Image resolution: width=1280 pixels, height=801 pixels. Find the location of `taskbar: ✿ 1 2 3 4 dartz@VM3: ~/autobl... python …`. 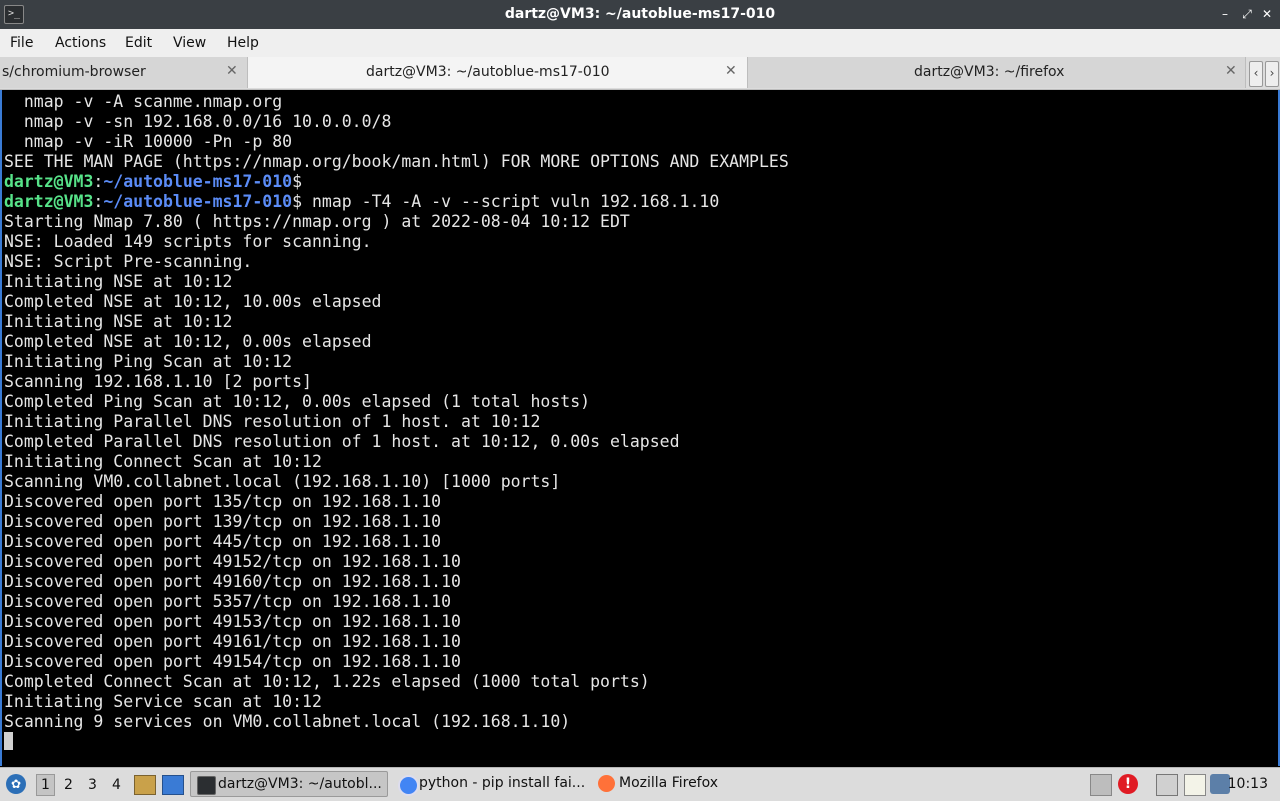

taskbar: ✿ 1 2 3 4 dartz@VM3: ~/autobl... python … is located at coordinates (640, 784).